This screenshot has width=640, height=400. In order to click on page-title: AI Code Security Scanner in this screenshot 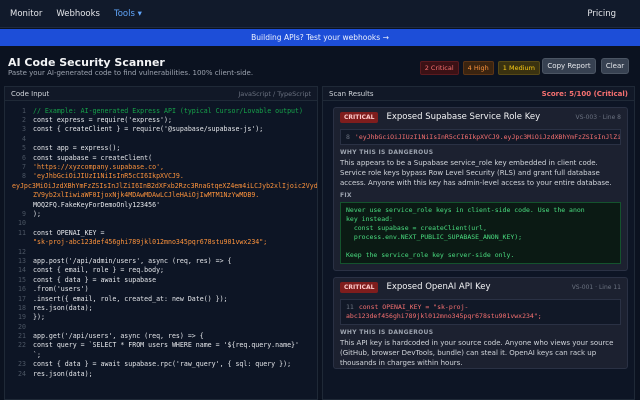, I will do `click(86, 62)`.